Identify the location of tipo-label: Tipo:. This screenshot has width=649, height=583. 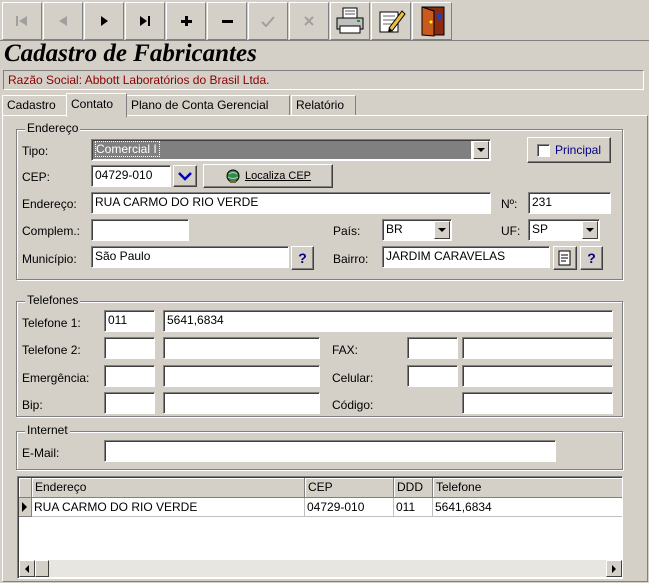
(35, 151).